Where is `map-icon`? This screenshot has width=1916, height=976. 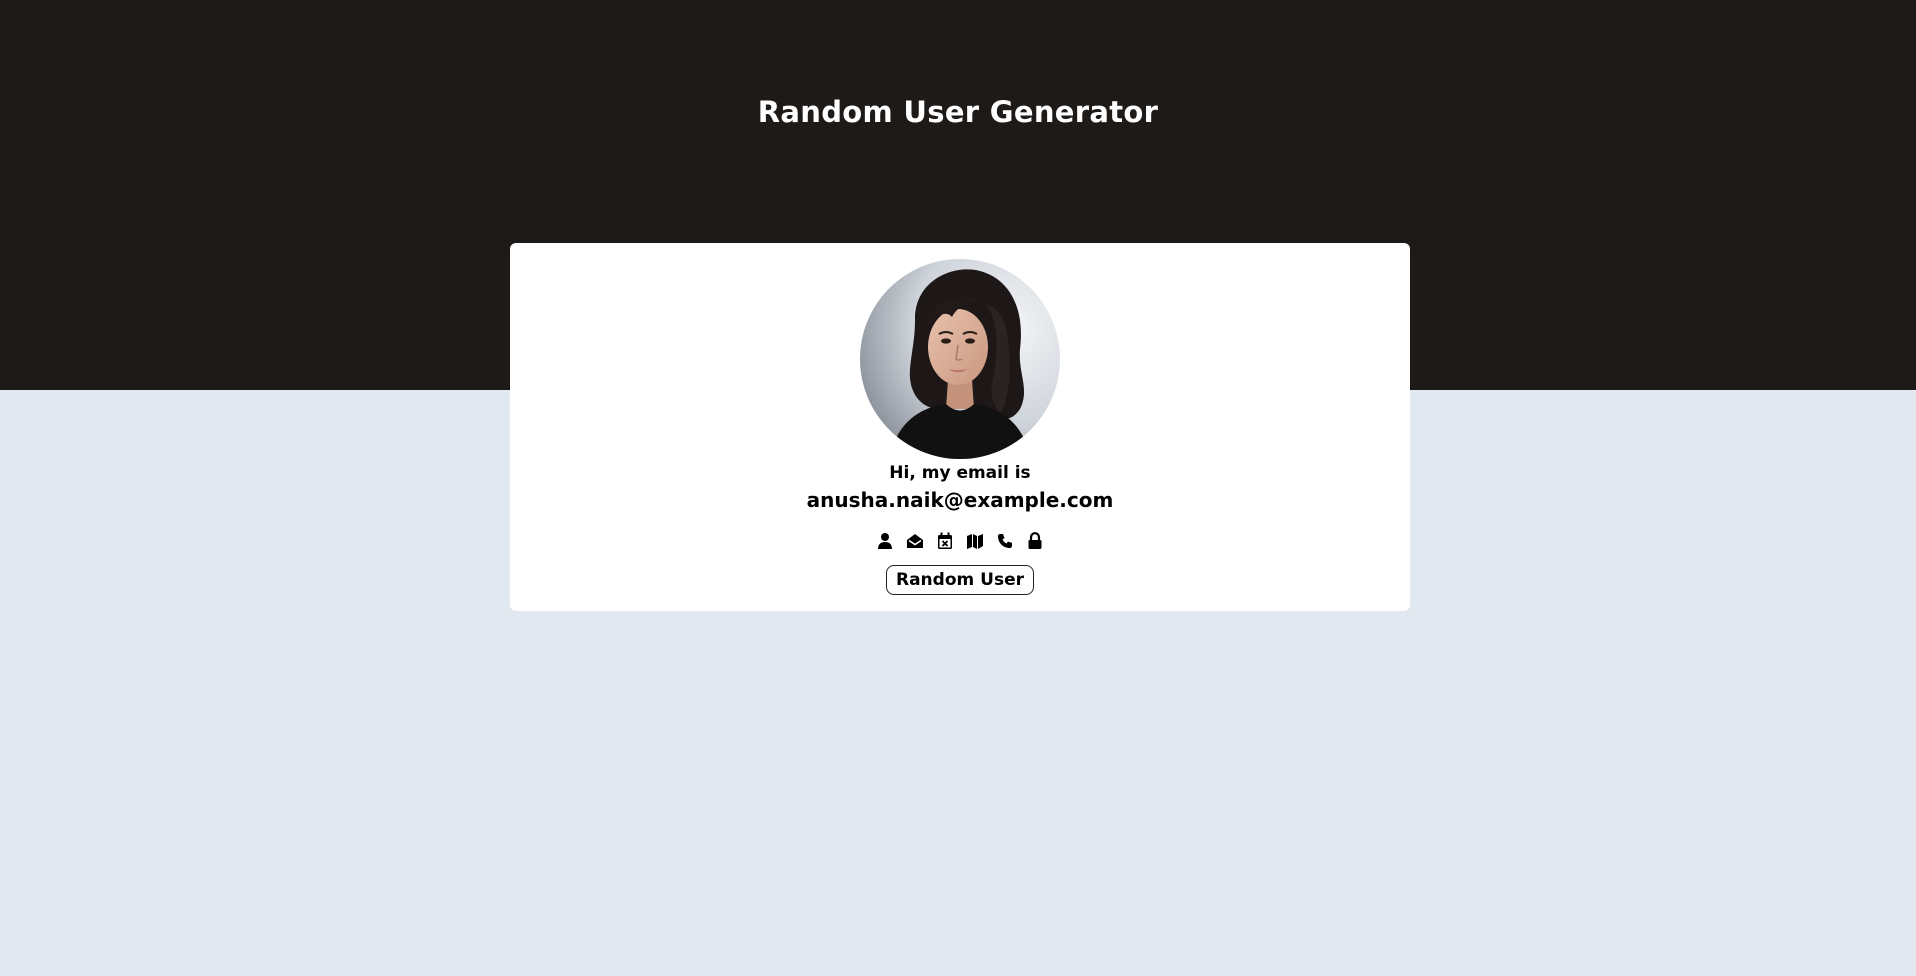 map-icon is located at coordinates (975, 541).